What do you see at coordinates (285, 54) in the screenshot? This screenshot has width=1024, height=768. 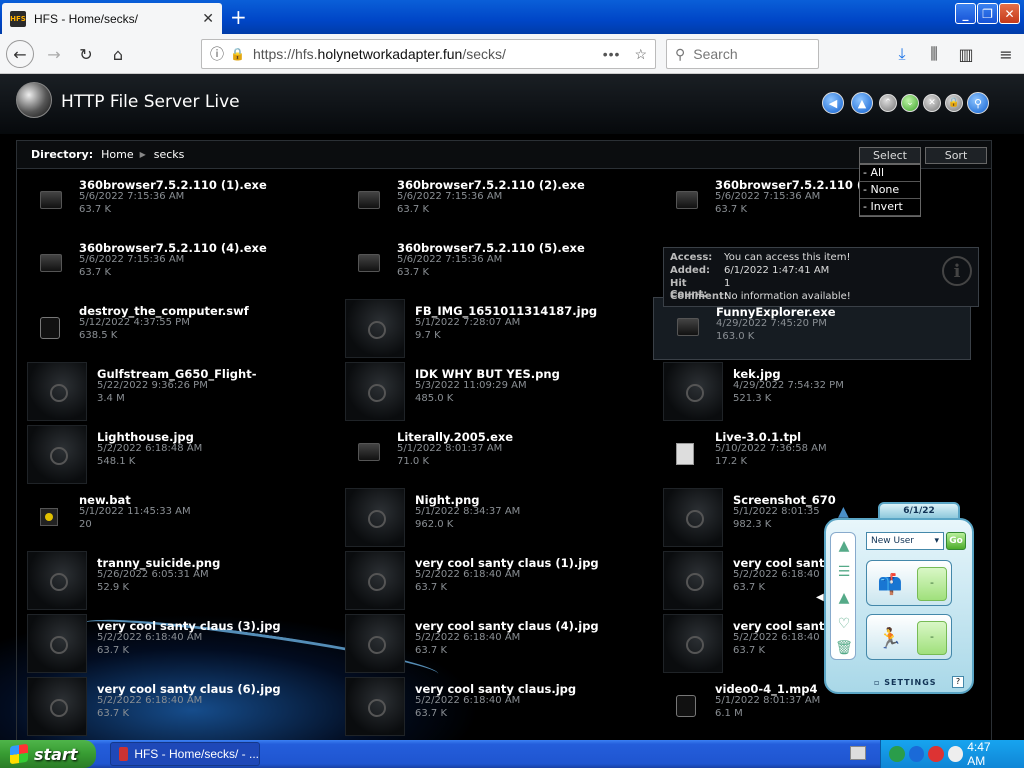 I see `url-prefix: https://hfs.` at bounding box center [285, 54].